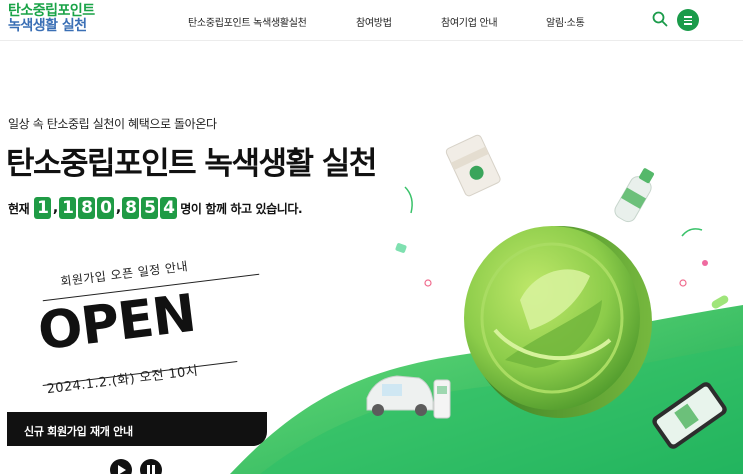 Image resolution: width=743 pixels, height=474 pixels. Describe the element at coordinates (408, 397) in the screenshot. I see `car-illustration` at that location.